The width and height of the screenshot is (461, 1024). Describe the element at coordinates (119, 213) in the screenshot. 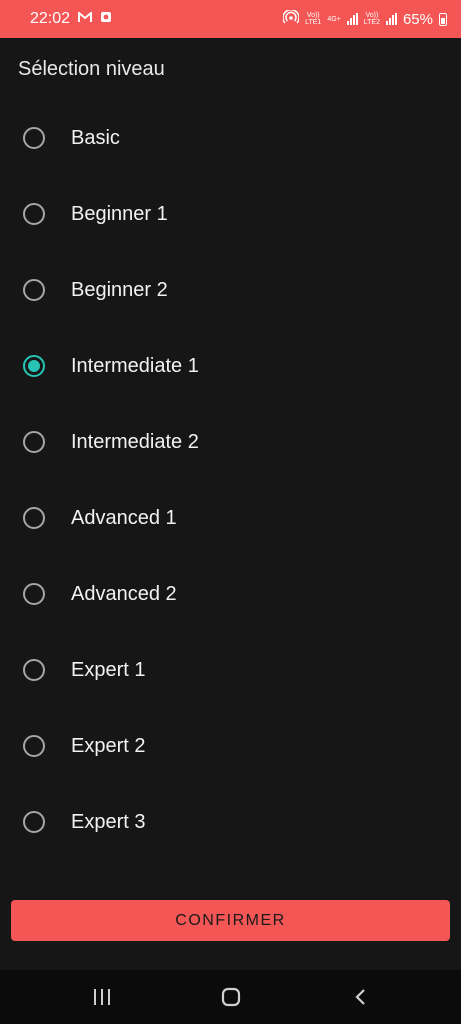

I see `level-option-label: Beginner 1` at that location.